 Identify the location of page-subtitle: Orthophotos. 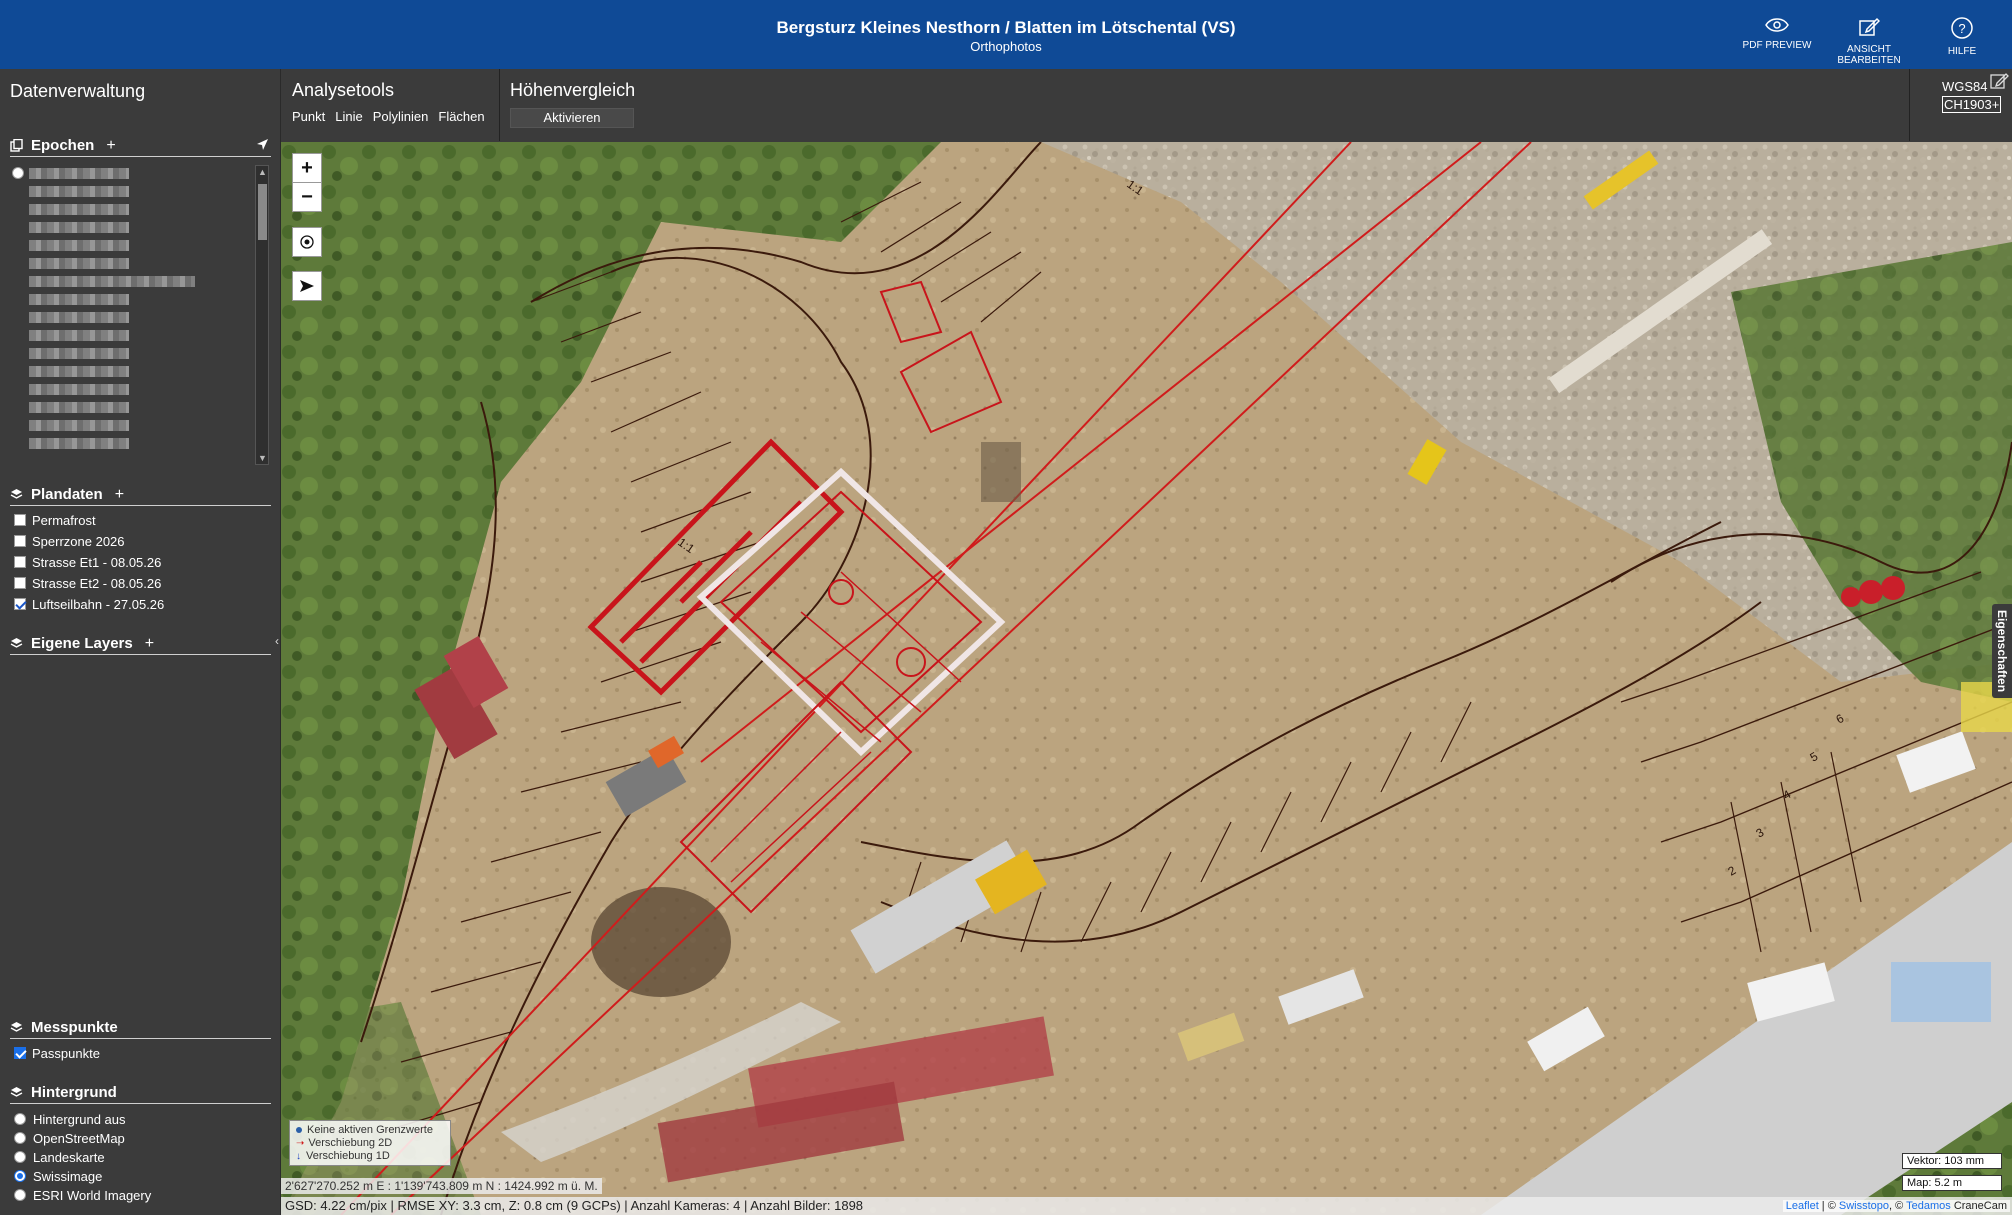
(1006, 46).